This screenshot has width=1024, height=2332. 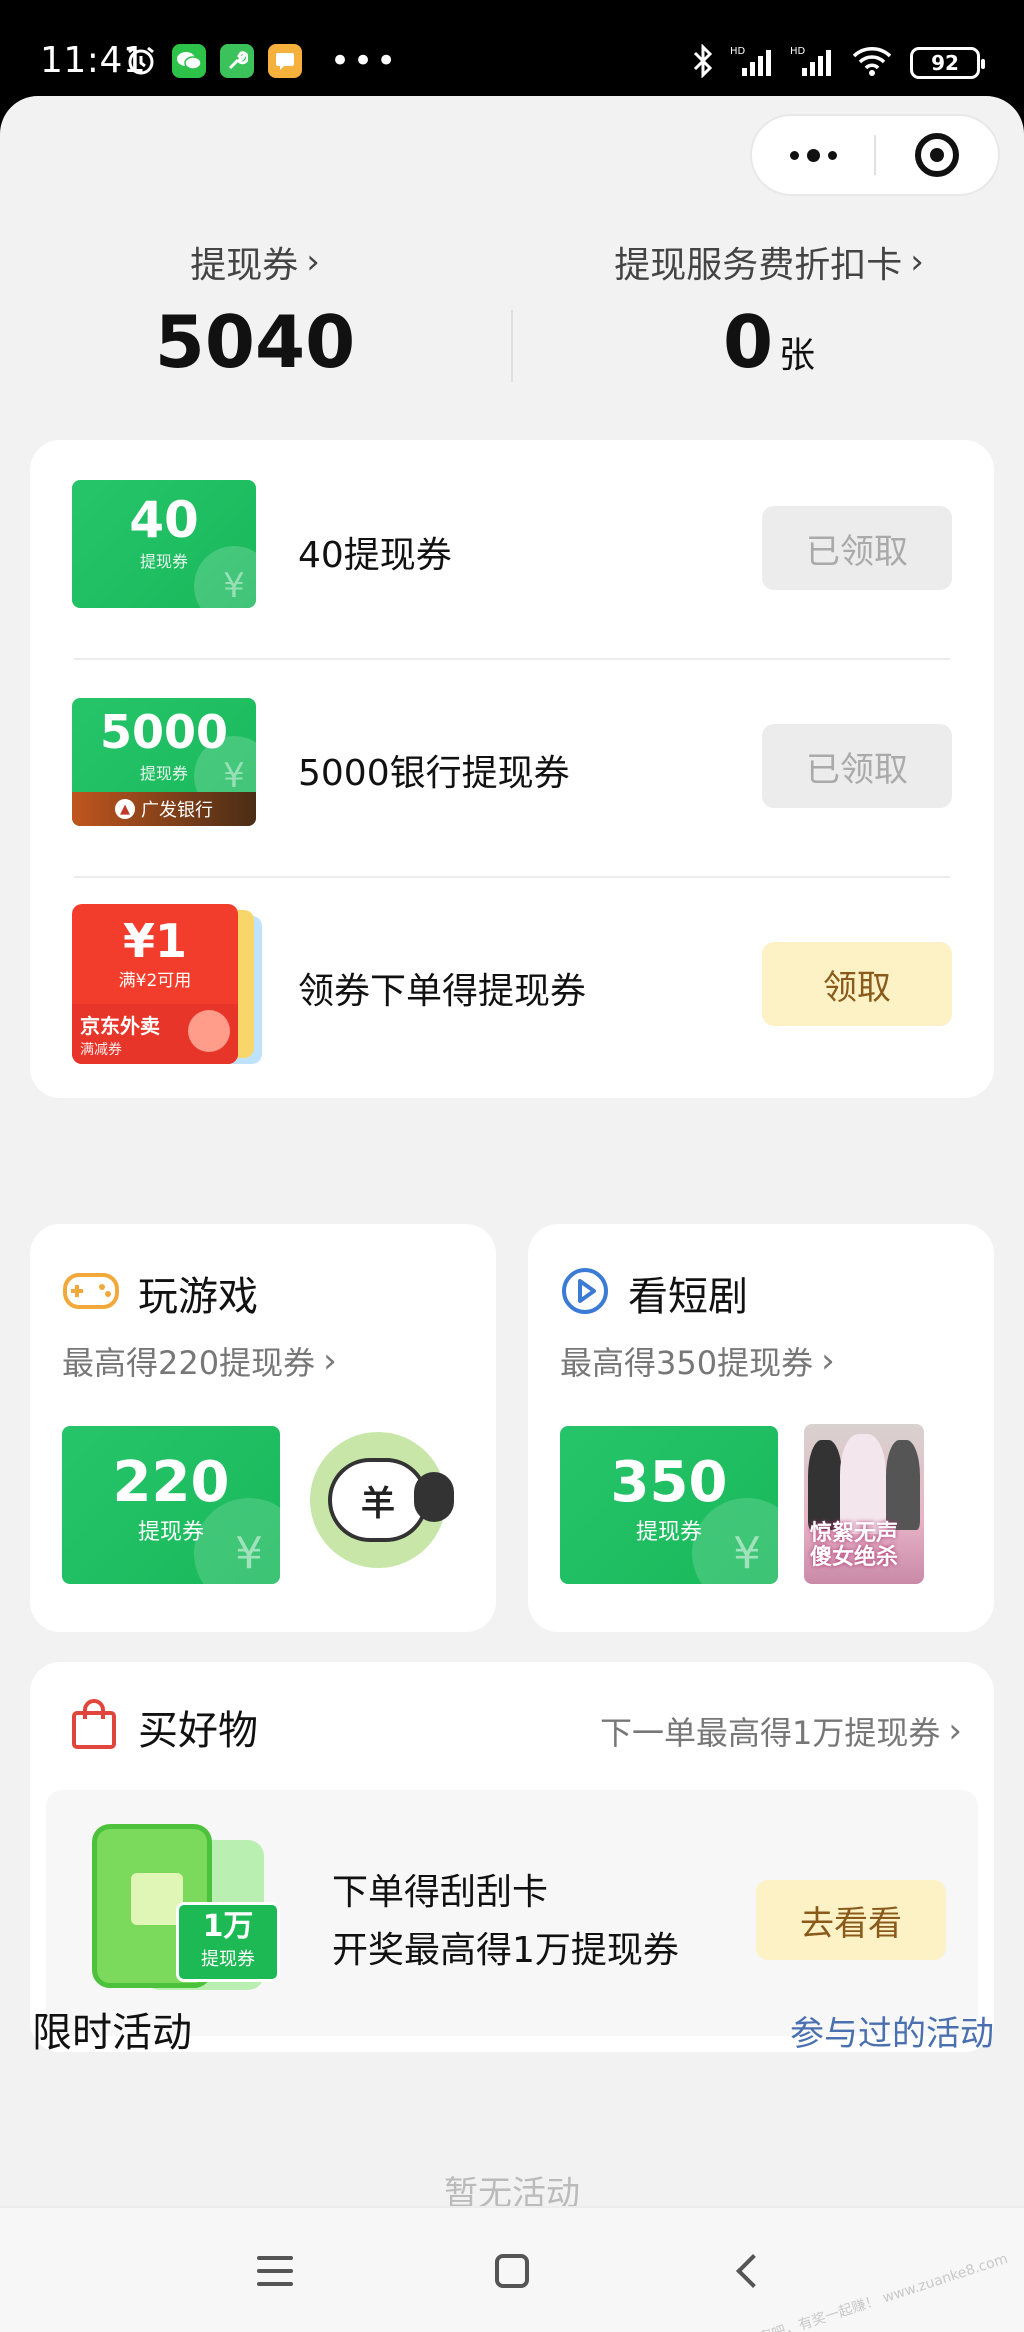 I want to click on scratch-card-illustration: 1万 提现券, so click(x=187, y=1915).